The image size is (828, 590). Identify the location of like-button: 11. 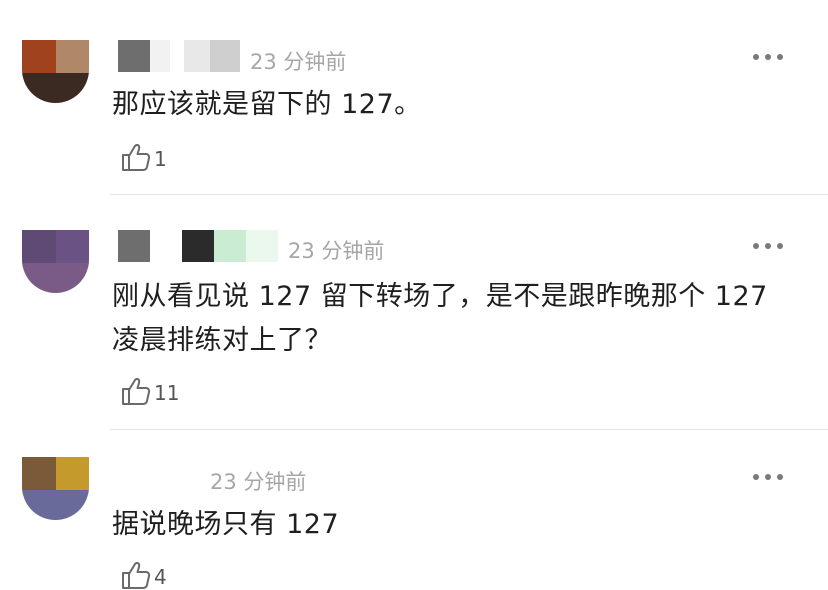
(149, 391).